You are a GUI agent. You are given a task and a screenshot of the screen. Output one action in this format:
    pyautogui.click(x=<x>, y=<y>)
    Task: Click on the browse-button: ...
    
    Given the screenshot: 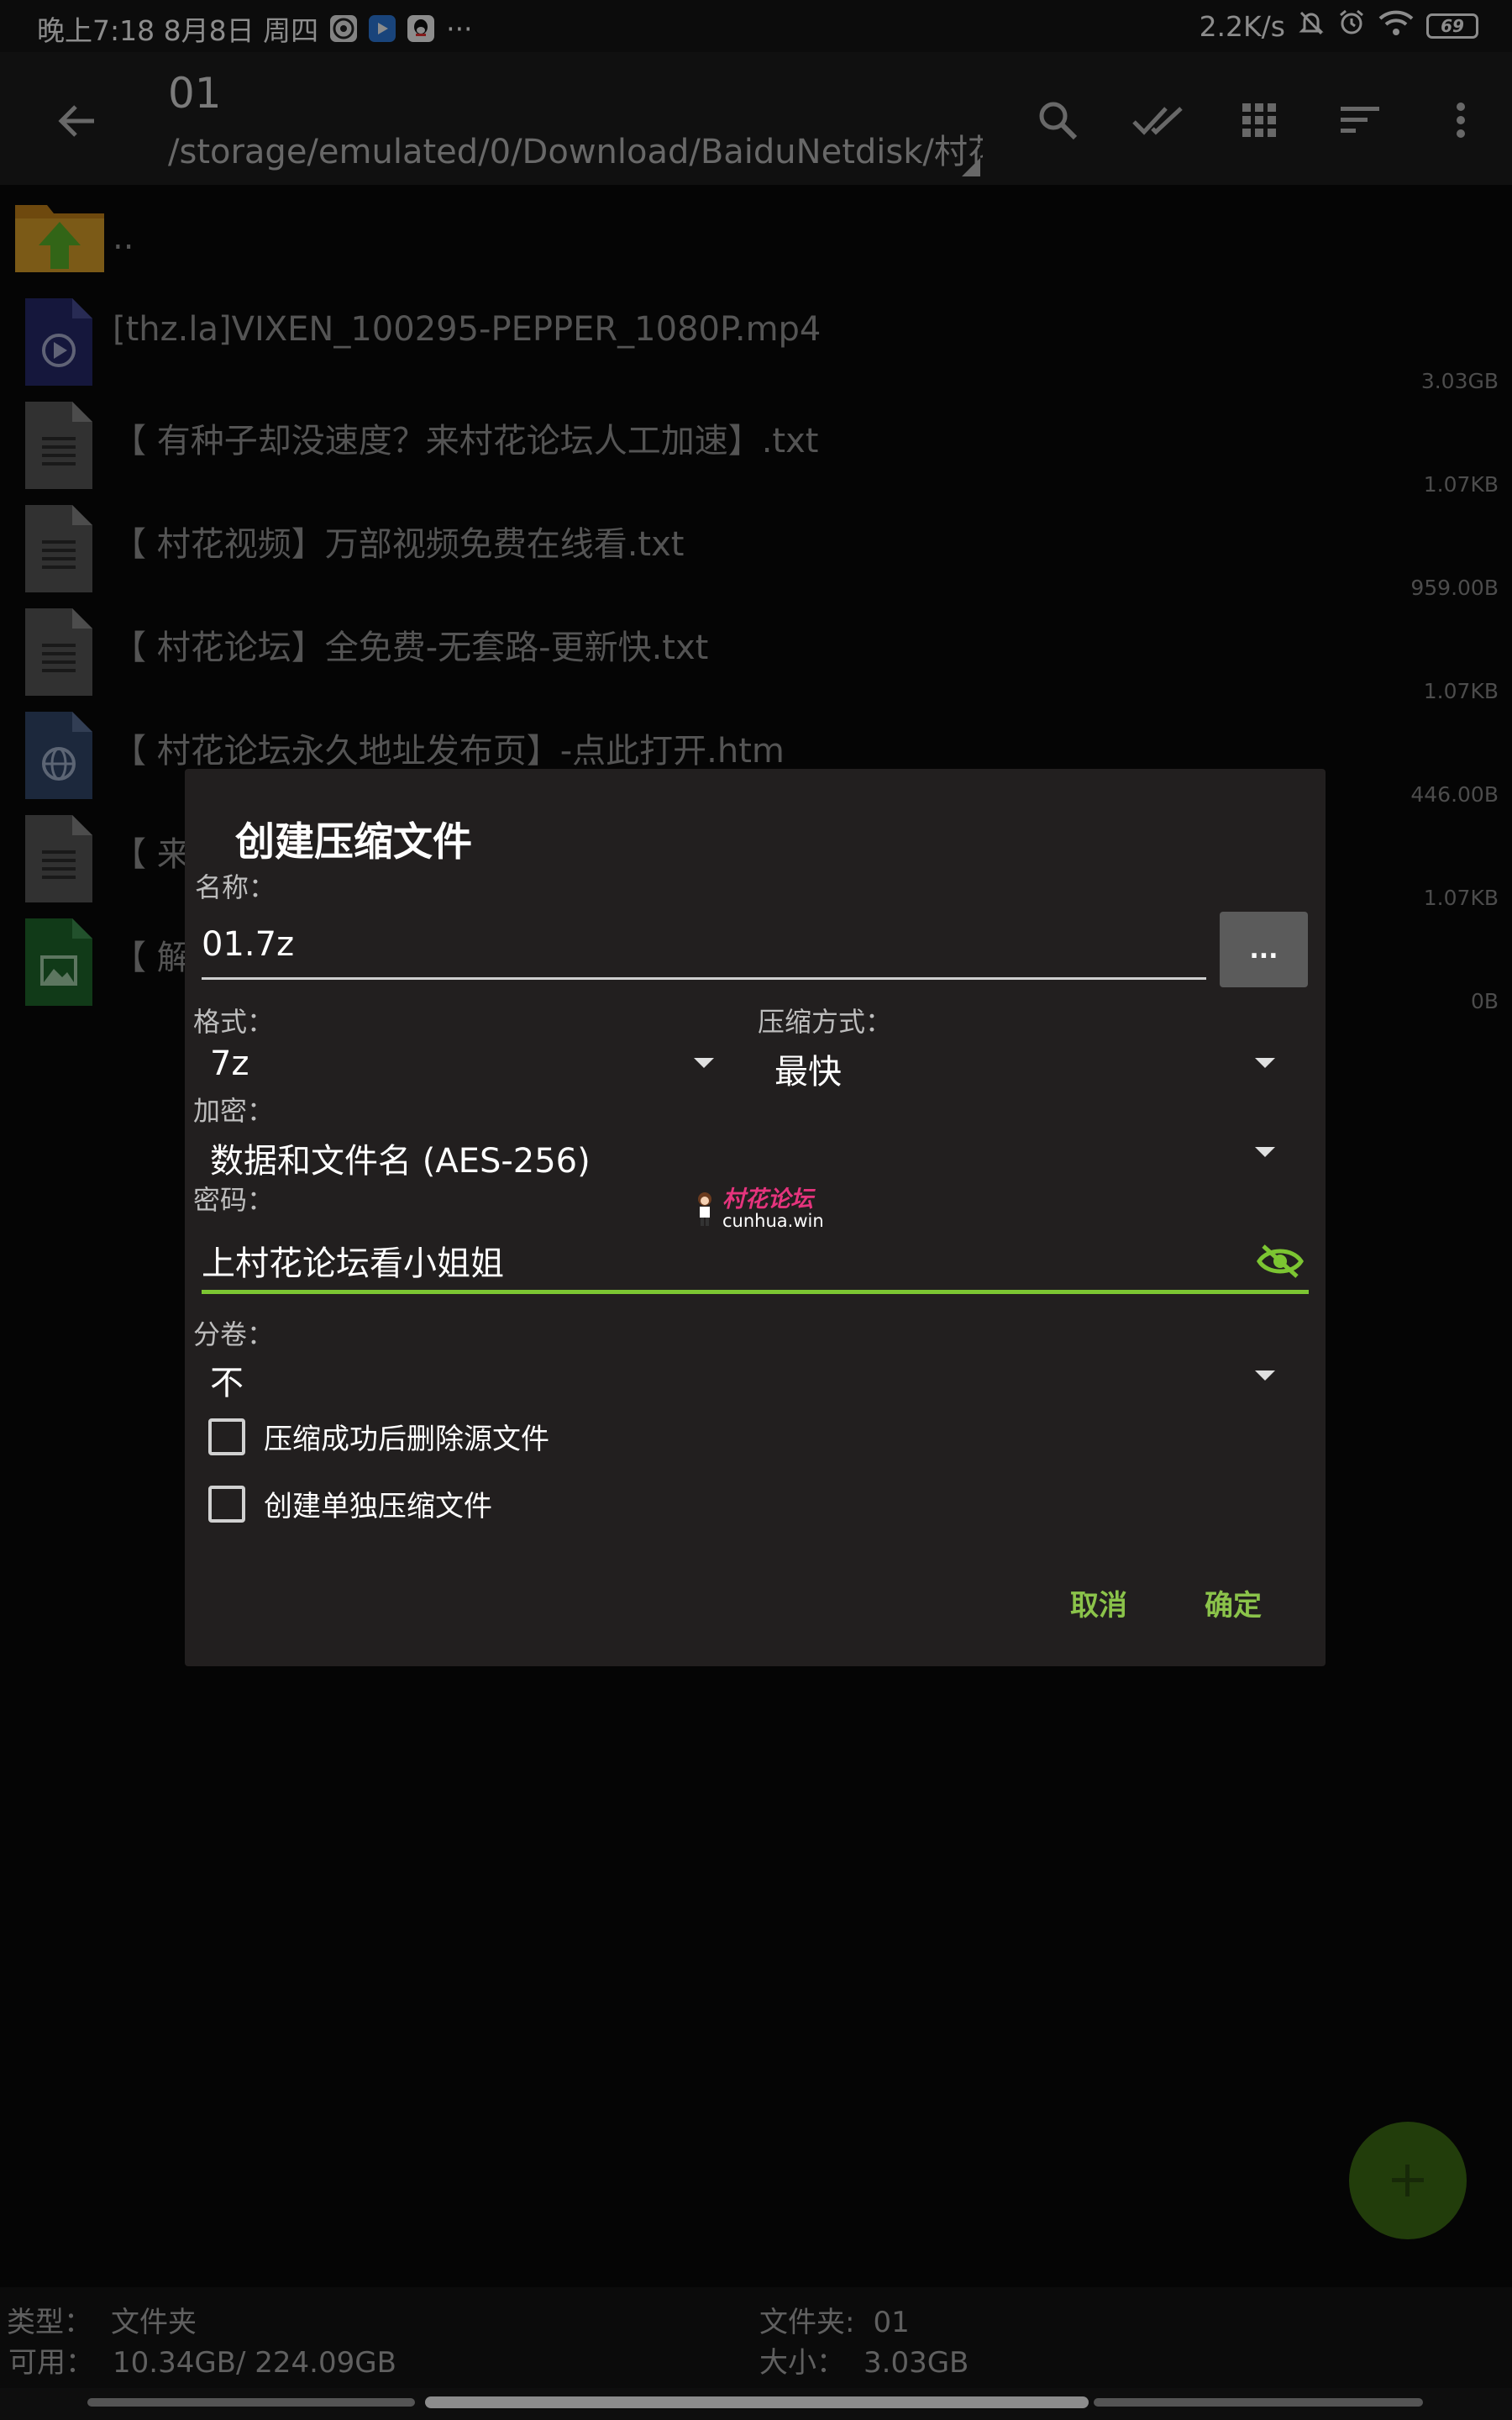 What is the action you would take?
    pyautogui.click(x=1264, y=950)
    